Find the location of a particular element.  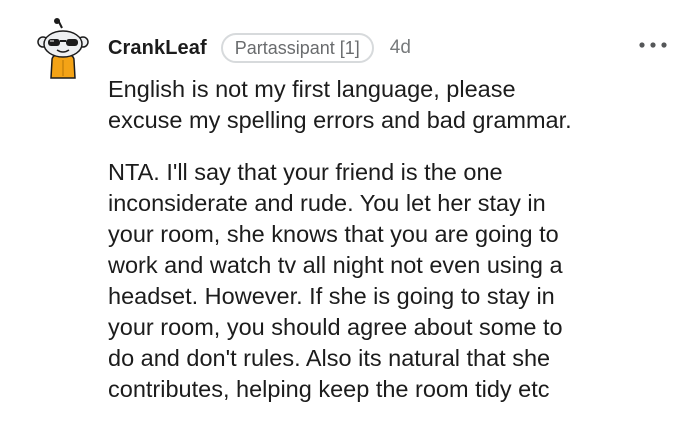

comment-header: CrankLeaf Partassipant [1] 4d is located at coordinates (259, 48).